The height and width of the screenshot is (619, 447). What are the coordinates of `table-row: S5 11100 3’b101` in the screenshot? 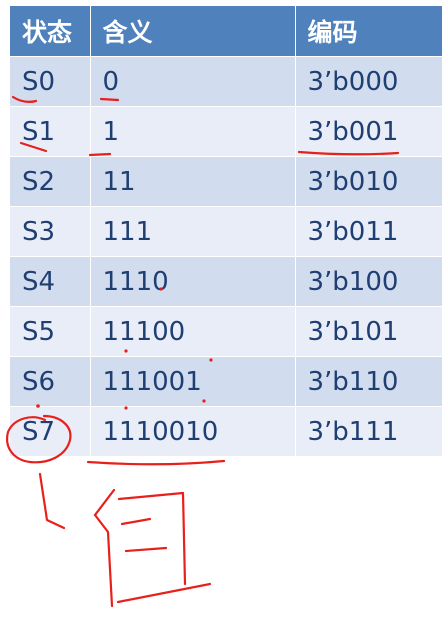 It's located at (226, 331).